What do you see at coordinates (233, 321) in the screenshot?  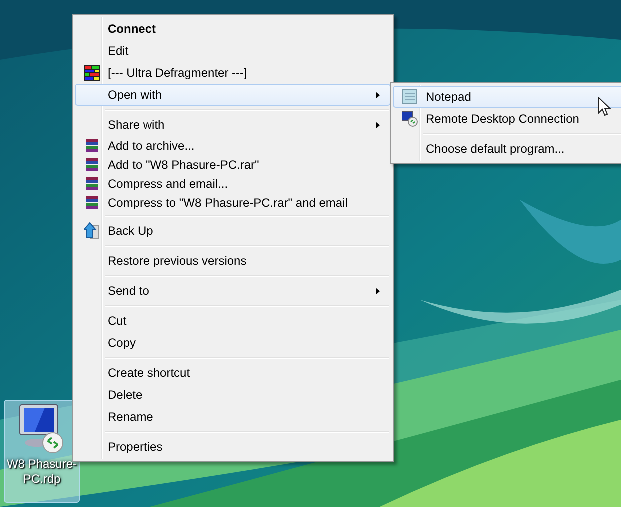 I see `menu-item: Cut` at bounding box center [233, 321].